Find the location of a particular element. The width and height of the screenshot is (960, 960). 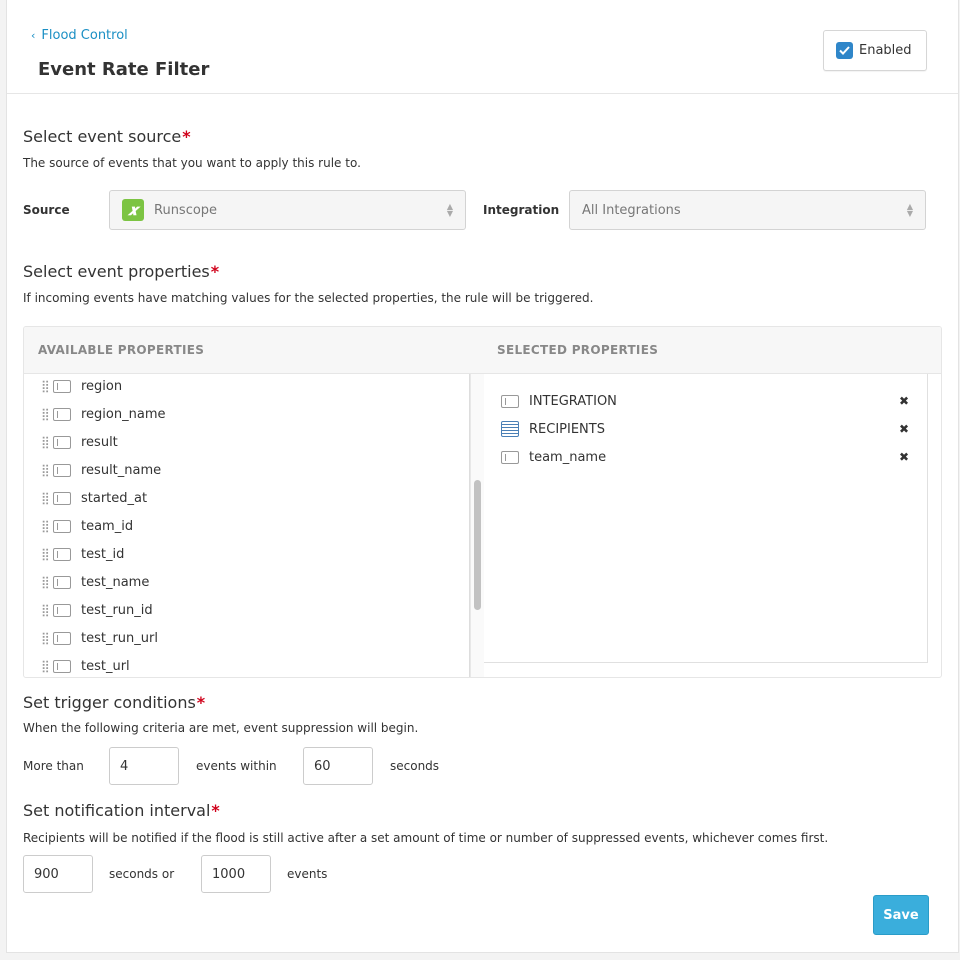

events-within-label: events within is located at coordinates (236, 766).